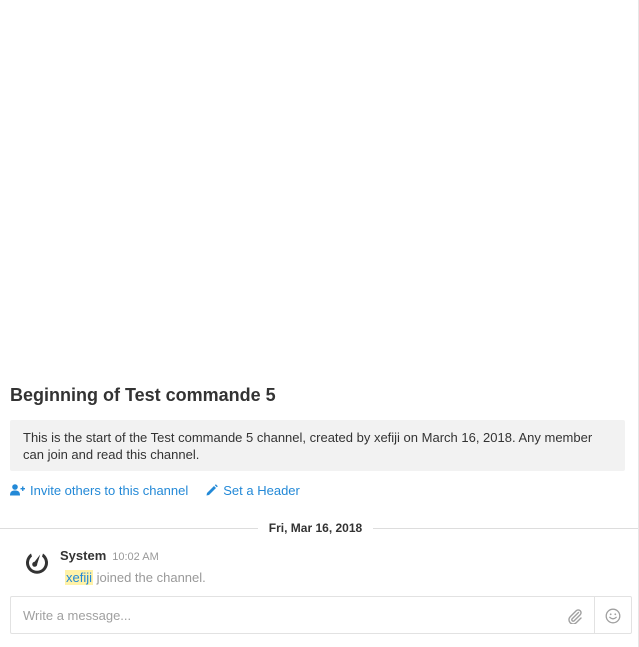 The height and width of the screenshot is (647, 639). What do you see at coordinates (135, 557) in the screenshot?
I see `post-timestamp: 10:02 AM` at bounding box center [135, 557].